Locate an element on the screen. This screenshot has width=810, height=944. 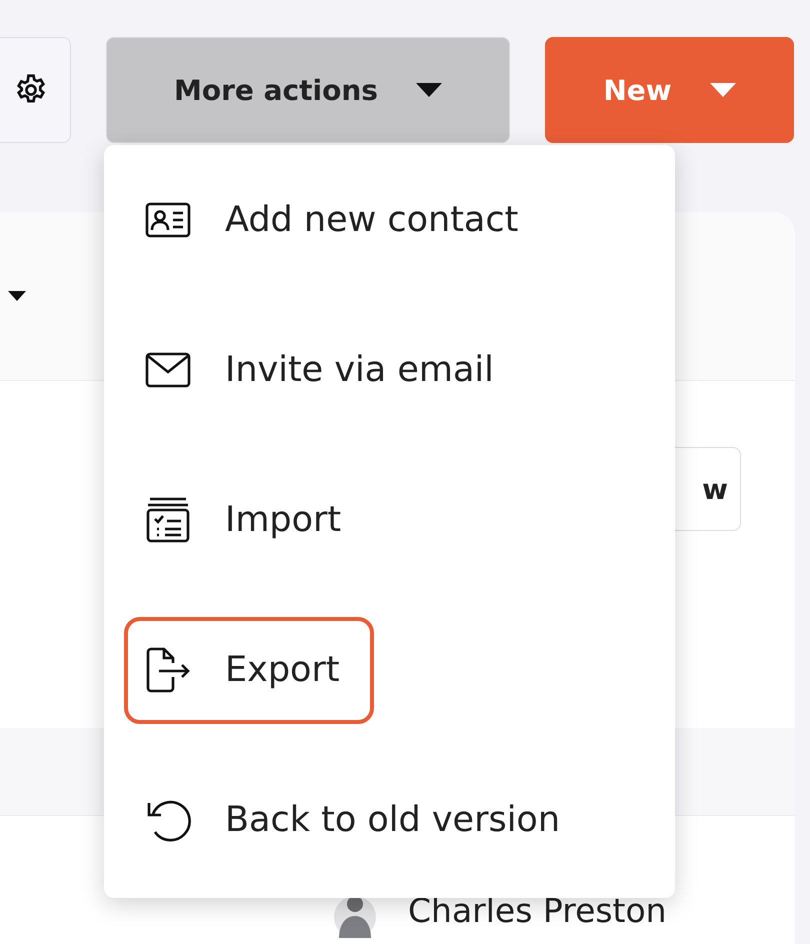
file-arrow-icon is located at coordinates (168, 670).